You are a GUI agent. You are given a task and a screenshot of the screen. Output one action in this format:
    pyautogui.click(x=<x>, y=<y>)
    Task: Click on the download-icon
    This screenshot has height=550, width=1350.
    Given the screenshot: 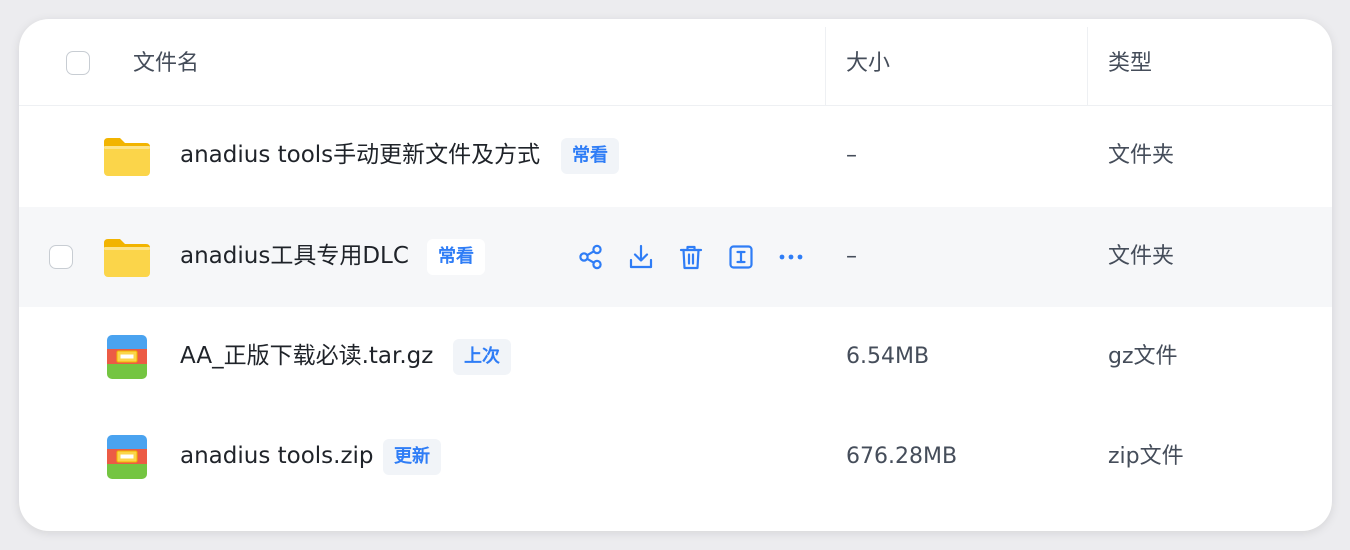 What is the action you would take?
    pyautogui.click(x=641, y=257)
    